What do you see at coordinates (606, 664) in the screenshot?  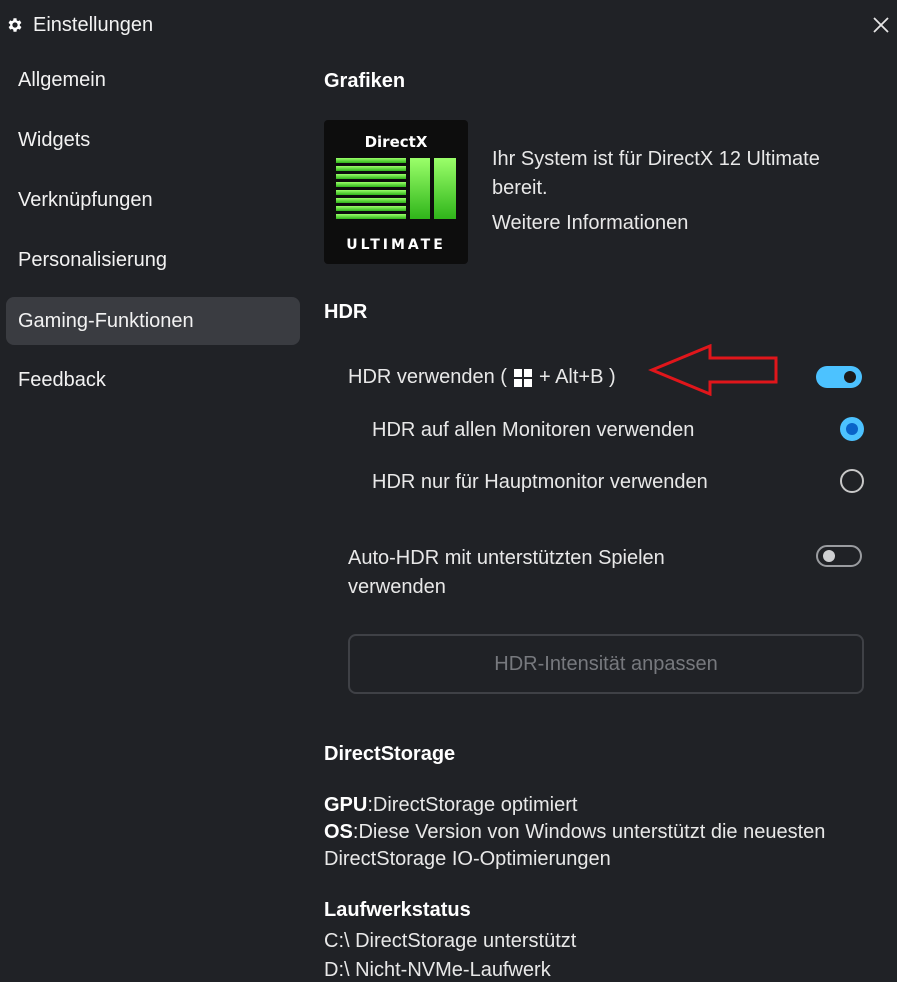 I see `hdr-intensity-button: HDR-Intensität anpassen` at bounding box center [606, 664].